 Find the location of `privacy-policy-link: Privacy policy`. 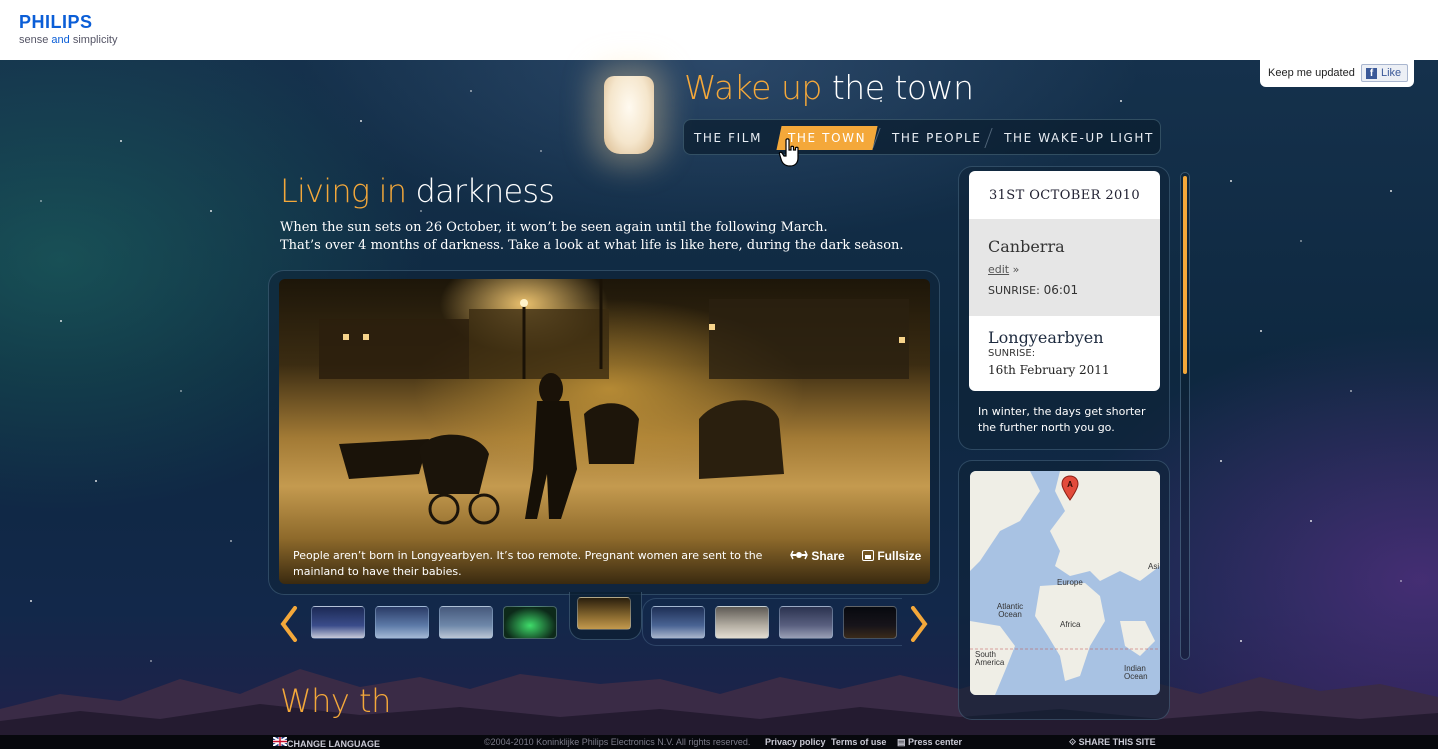

privacy-policy-link: Privacy policy is located at coordinates (795, 742).